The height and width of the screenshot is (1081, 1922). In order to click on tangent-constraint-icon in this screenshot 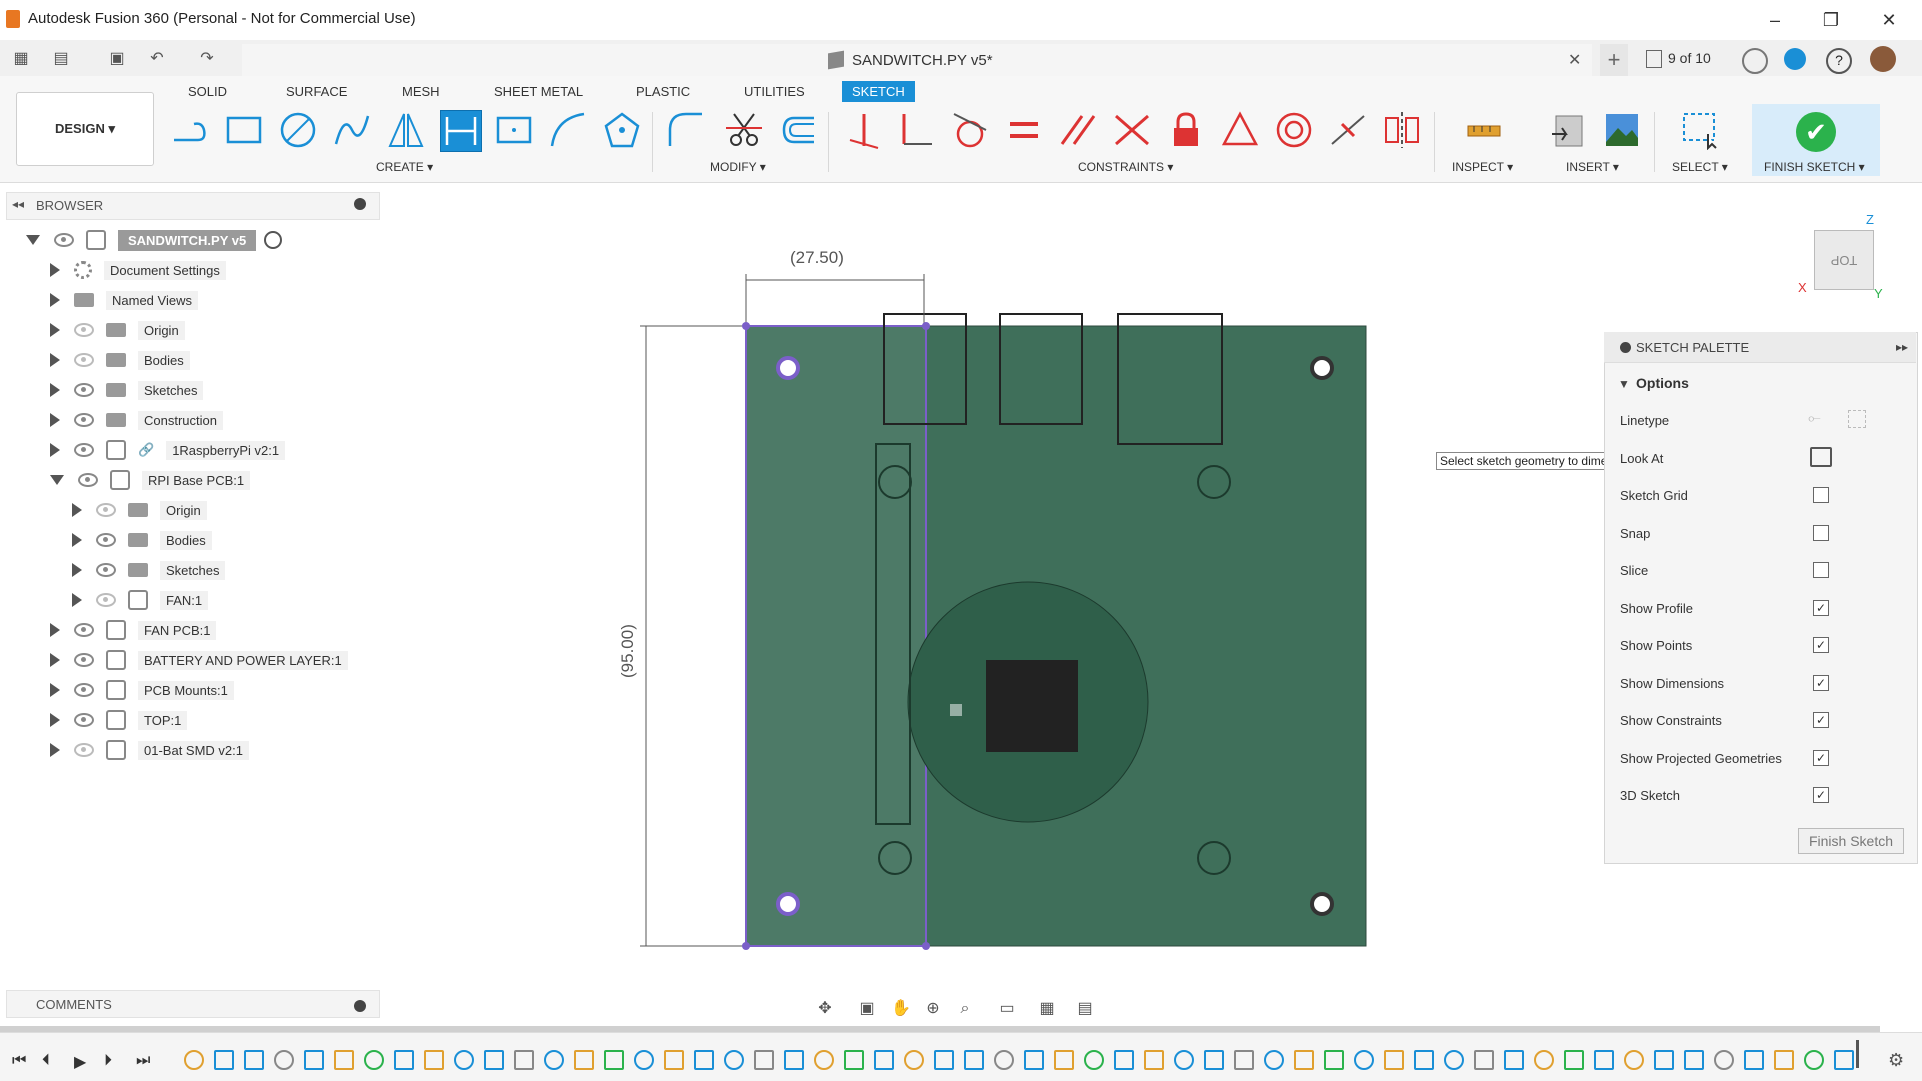, I will do `click(970, 130)`.